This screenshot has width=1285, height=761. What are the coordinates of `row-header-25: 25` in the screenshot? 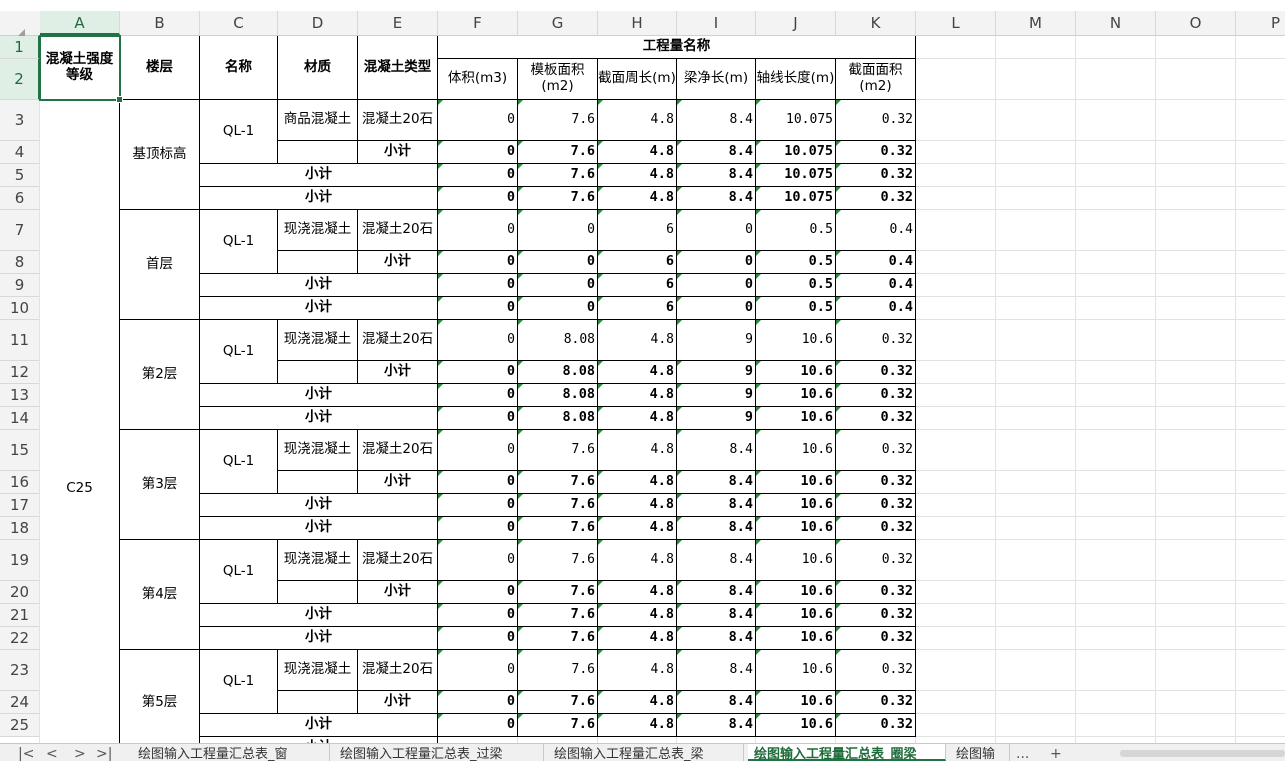 It's located at (20, 725).